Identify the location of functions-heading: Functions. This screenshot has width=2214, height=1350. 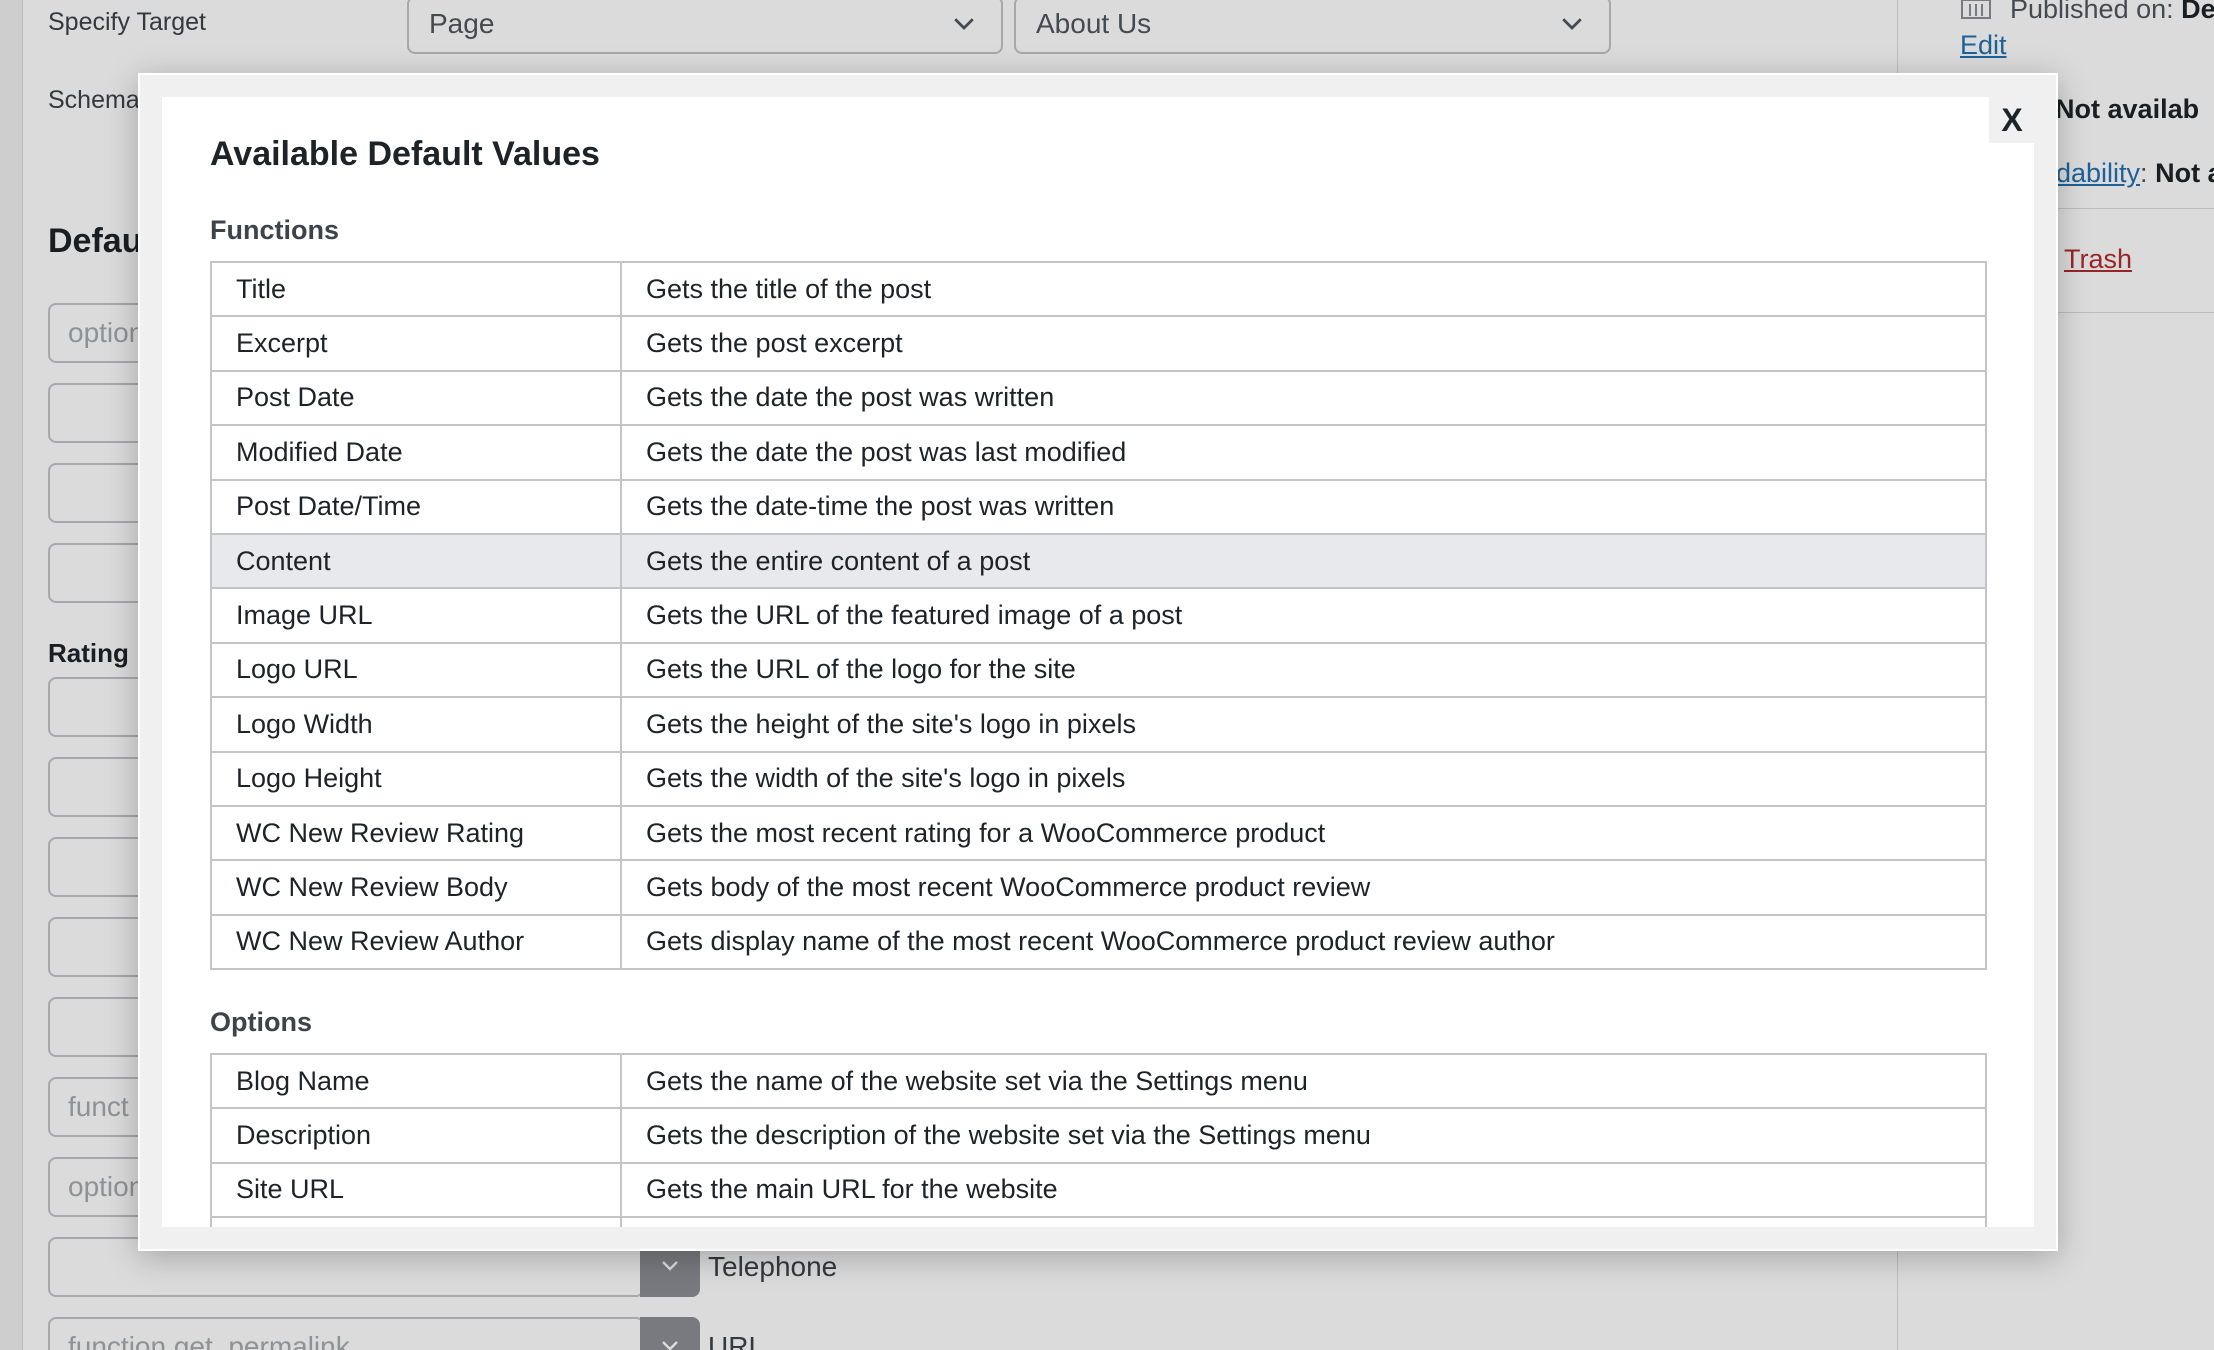
(274, 230).